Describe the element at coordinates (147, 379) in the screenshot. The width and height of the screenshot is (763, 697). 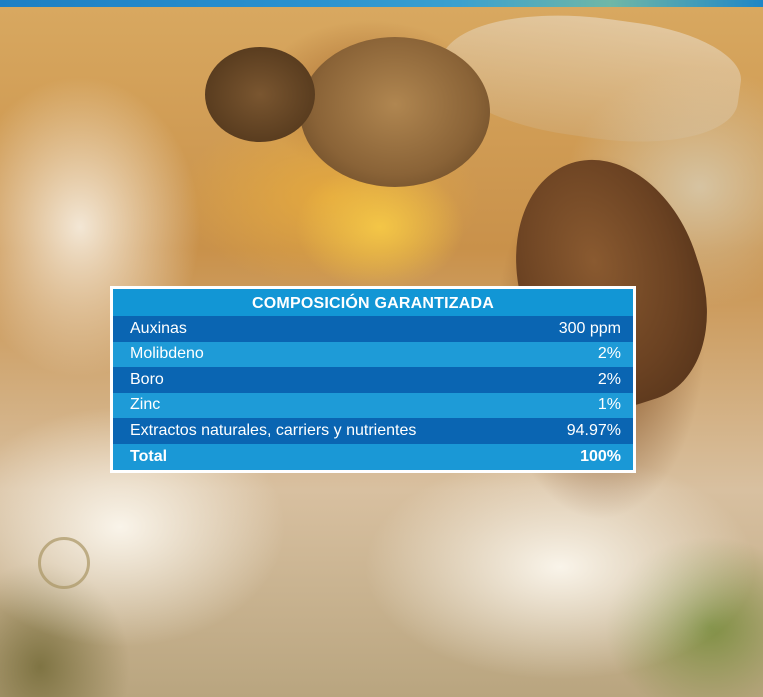
I see `row-label: Boro` at that location.